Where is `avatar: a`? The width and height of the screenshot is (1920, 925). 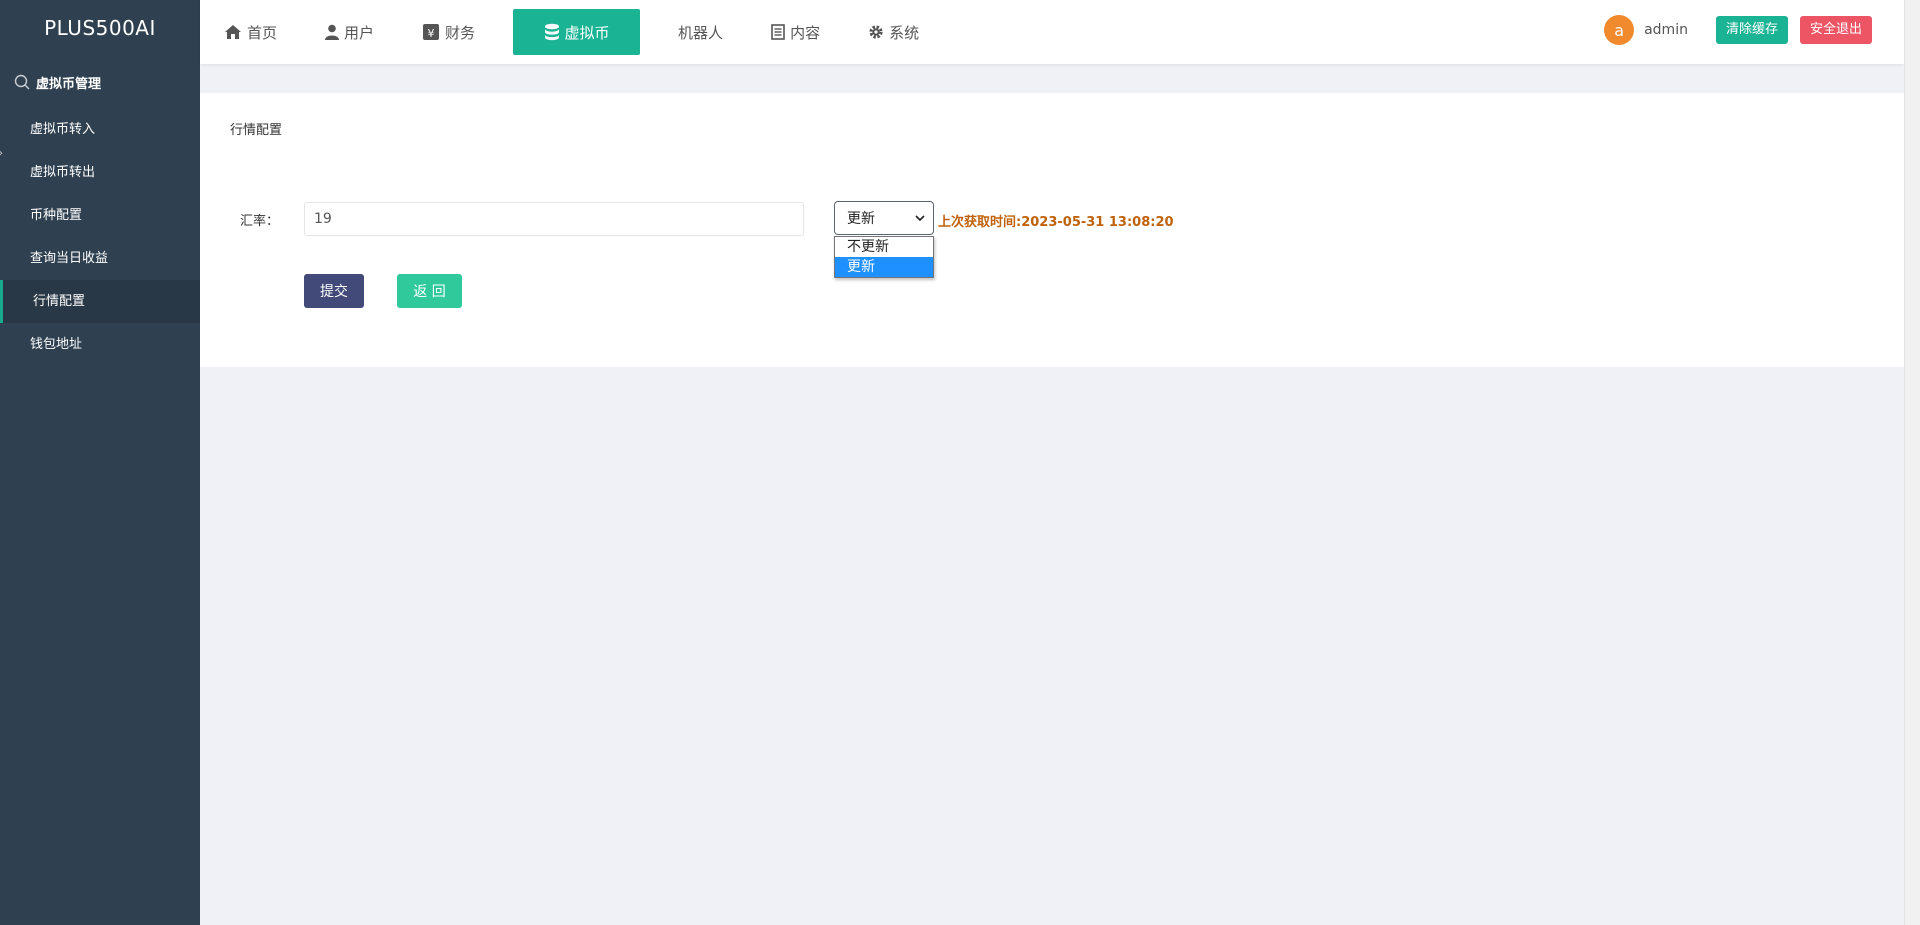
avatar: a is located at coordinates (1619, 30).